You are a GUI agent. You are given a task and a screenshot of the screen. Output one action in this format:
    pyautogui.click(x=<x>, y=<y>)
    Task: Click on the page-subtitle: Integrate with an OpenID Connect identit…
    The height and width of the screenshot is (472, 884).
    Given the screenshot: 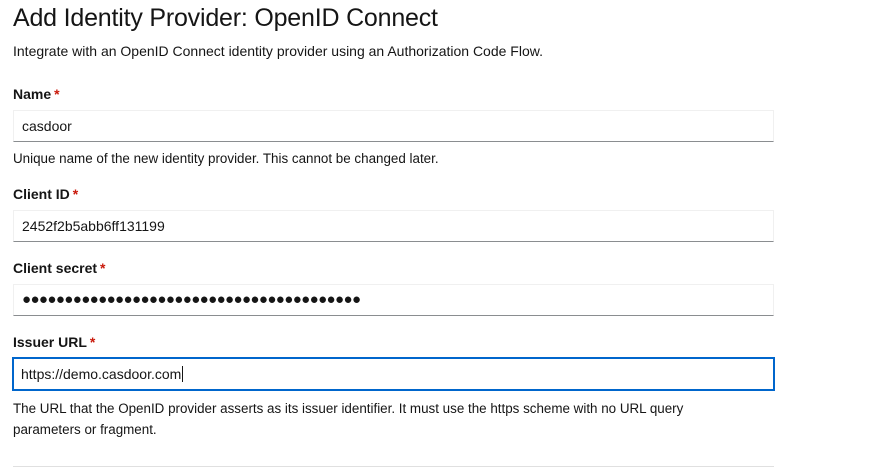 What is the action you would take?
    pyautogui.click(x=278, y=51)
    